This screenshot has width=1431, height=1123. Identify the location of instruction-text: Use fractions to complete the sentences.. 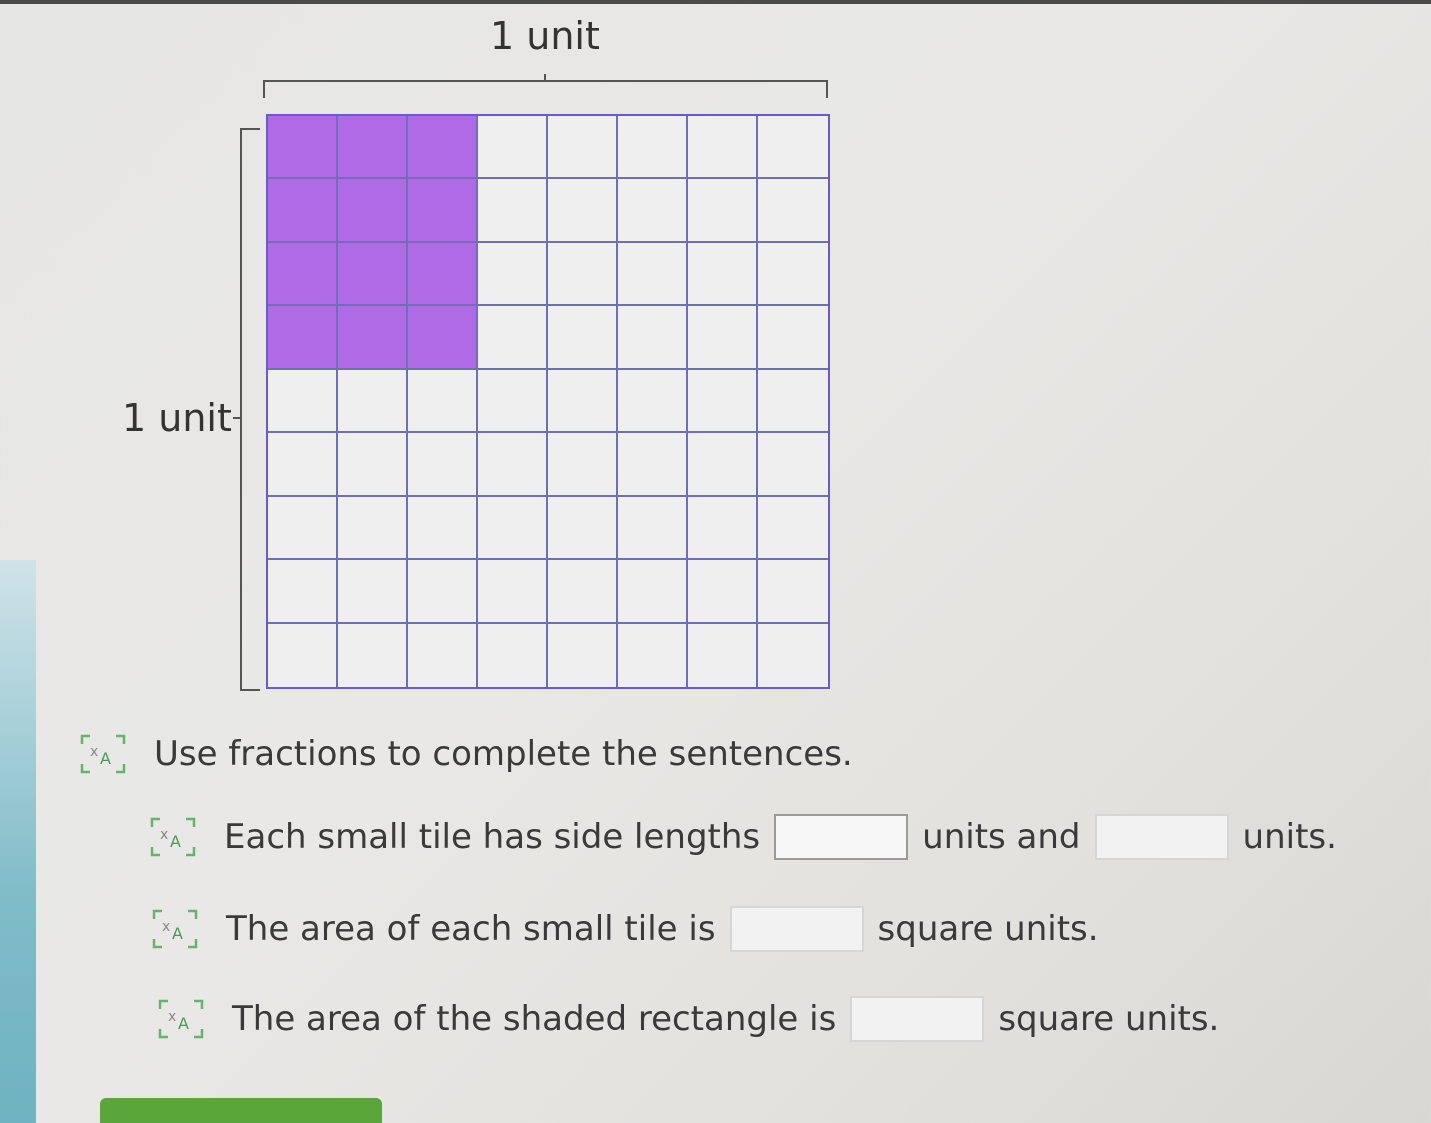
(503, 754).